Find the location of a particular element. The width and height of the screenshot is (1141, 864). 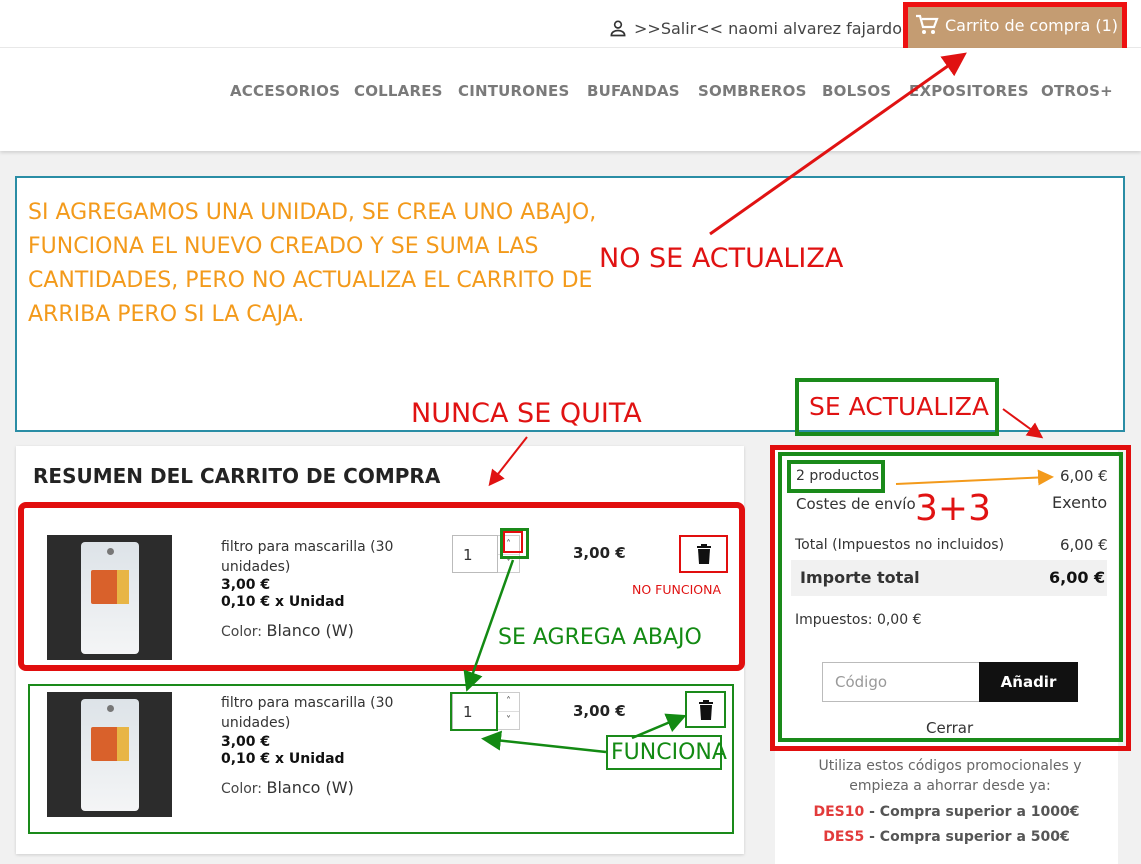

cart-title: RESUMEN DEL CARRITO DE COMPRA is located at coordinates (237, 476).